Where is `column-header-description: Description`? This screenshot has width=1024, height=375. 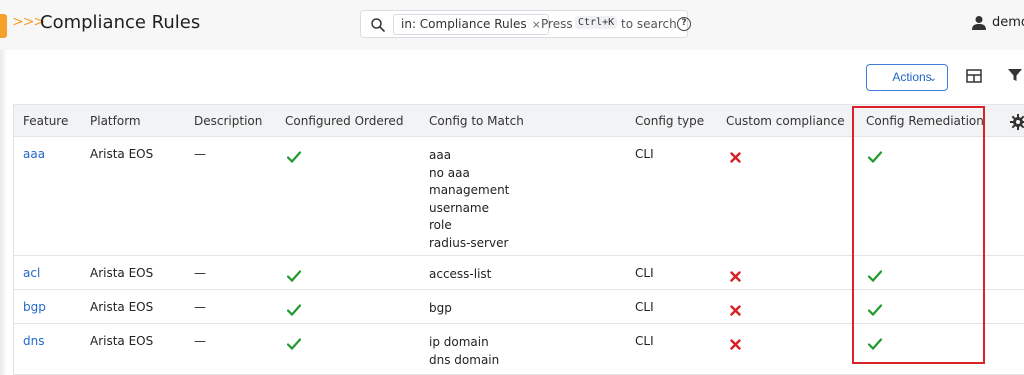 column-header-description: Description is located at coordinates (228, 121).